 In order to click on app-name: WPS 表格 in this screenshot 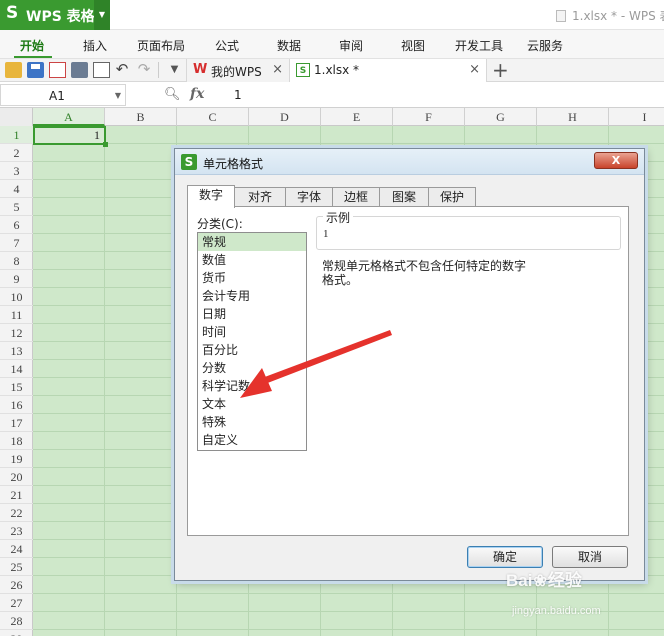, I will do `click(60, 17)`.